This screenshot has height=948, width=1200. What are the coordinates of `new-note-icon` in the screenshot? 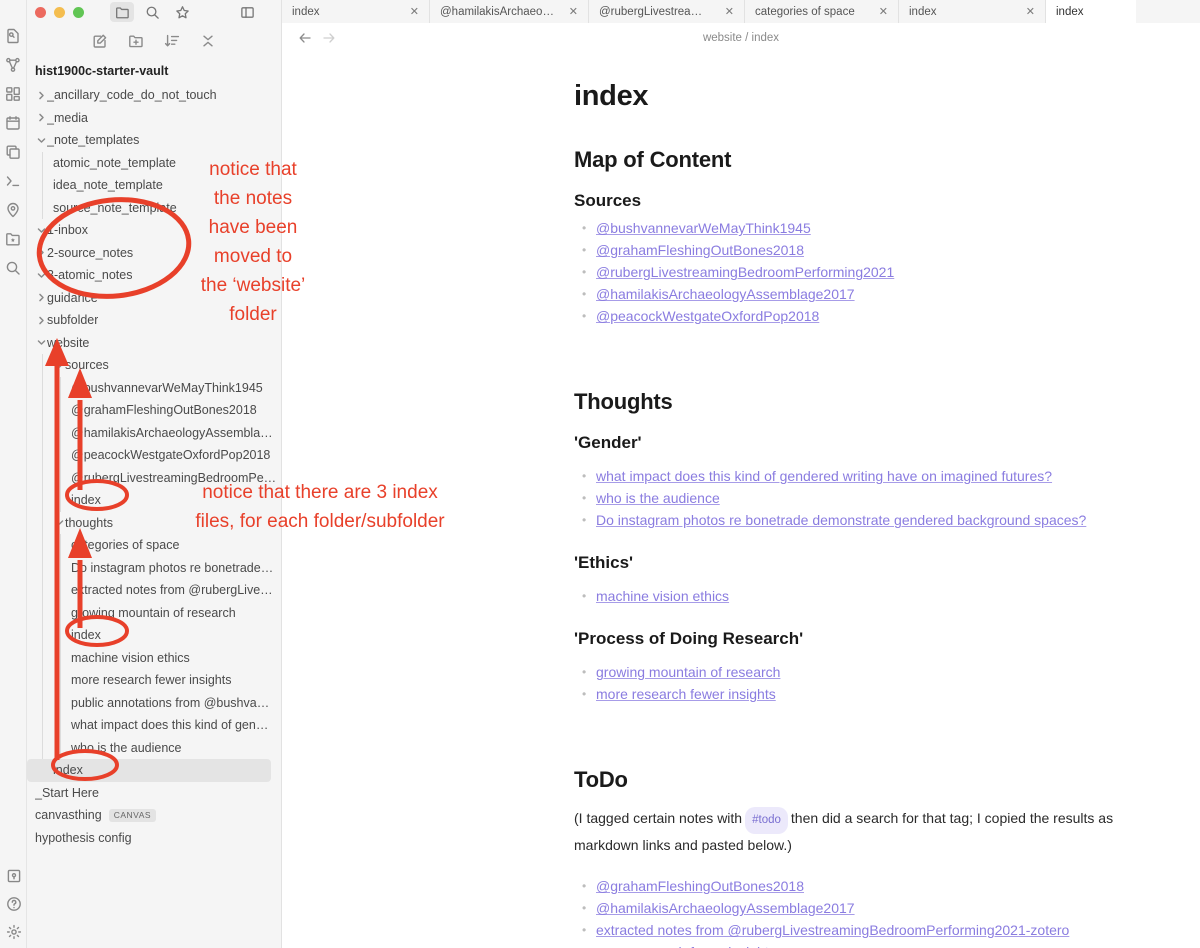 It's located at (100, 41).